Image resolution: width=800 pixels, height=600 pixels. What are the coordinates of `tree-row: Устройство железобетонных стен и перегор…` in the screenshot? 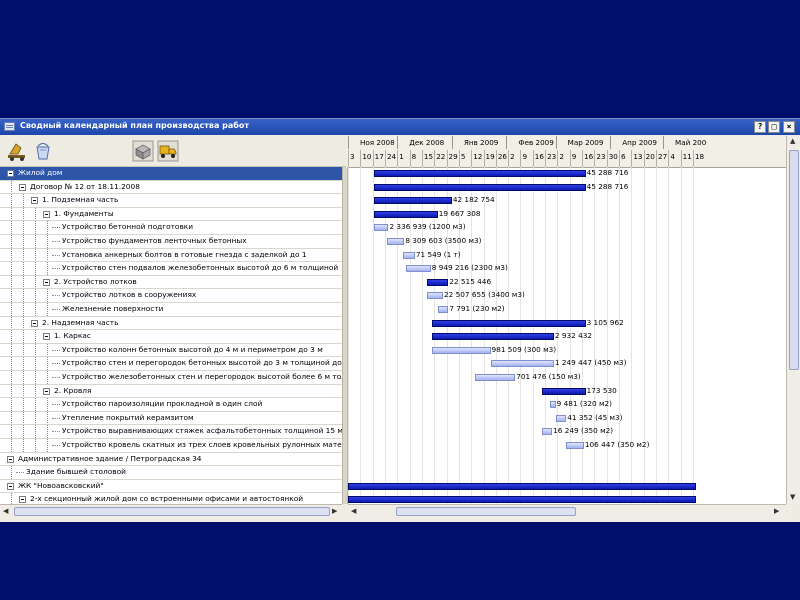 It's located at (171, 378).